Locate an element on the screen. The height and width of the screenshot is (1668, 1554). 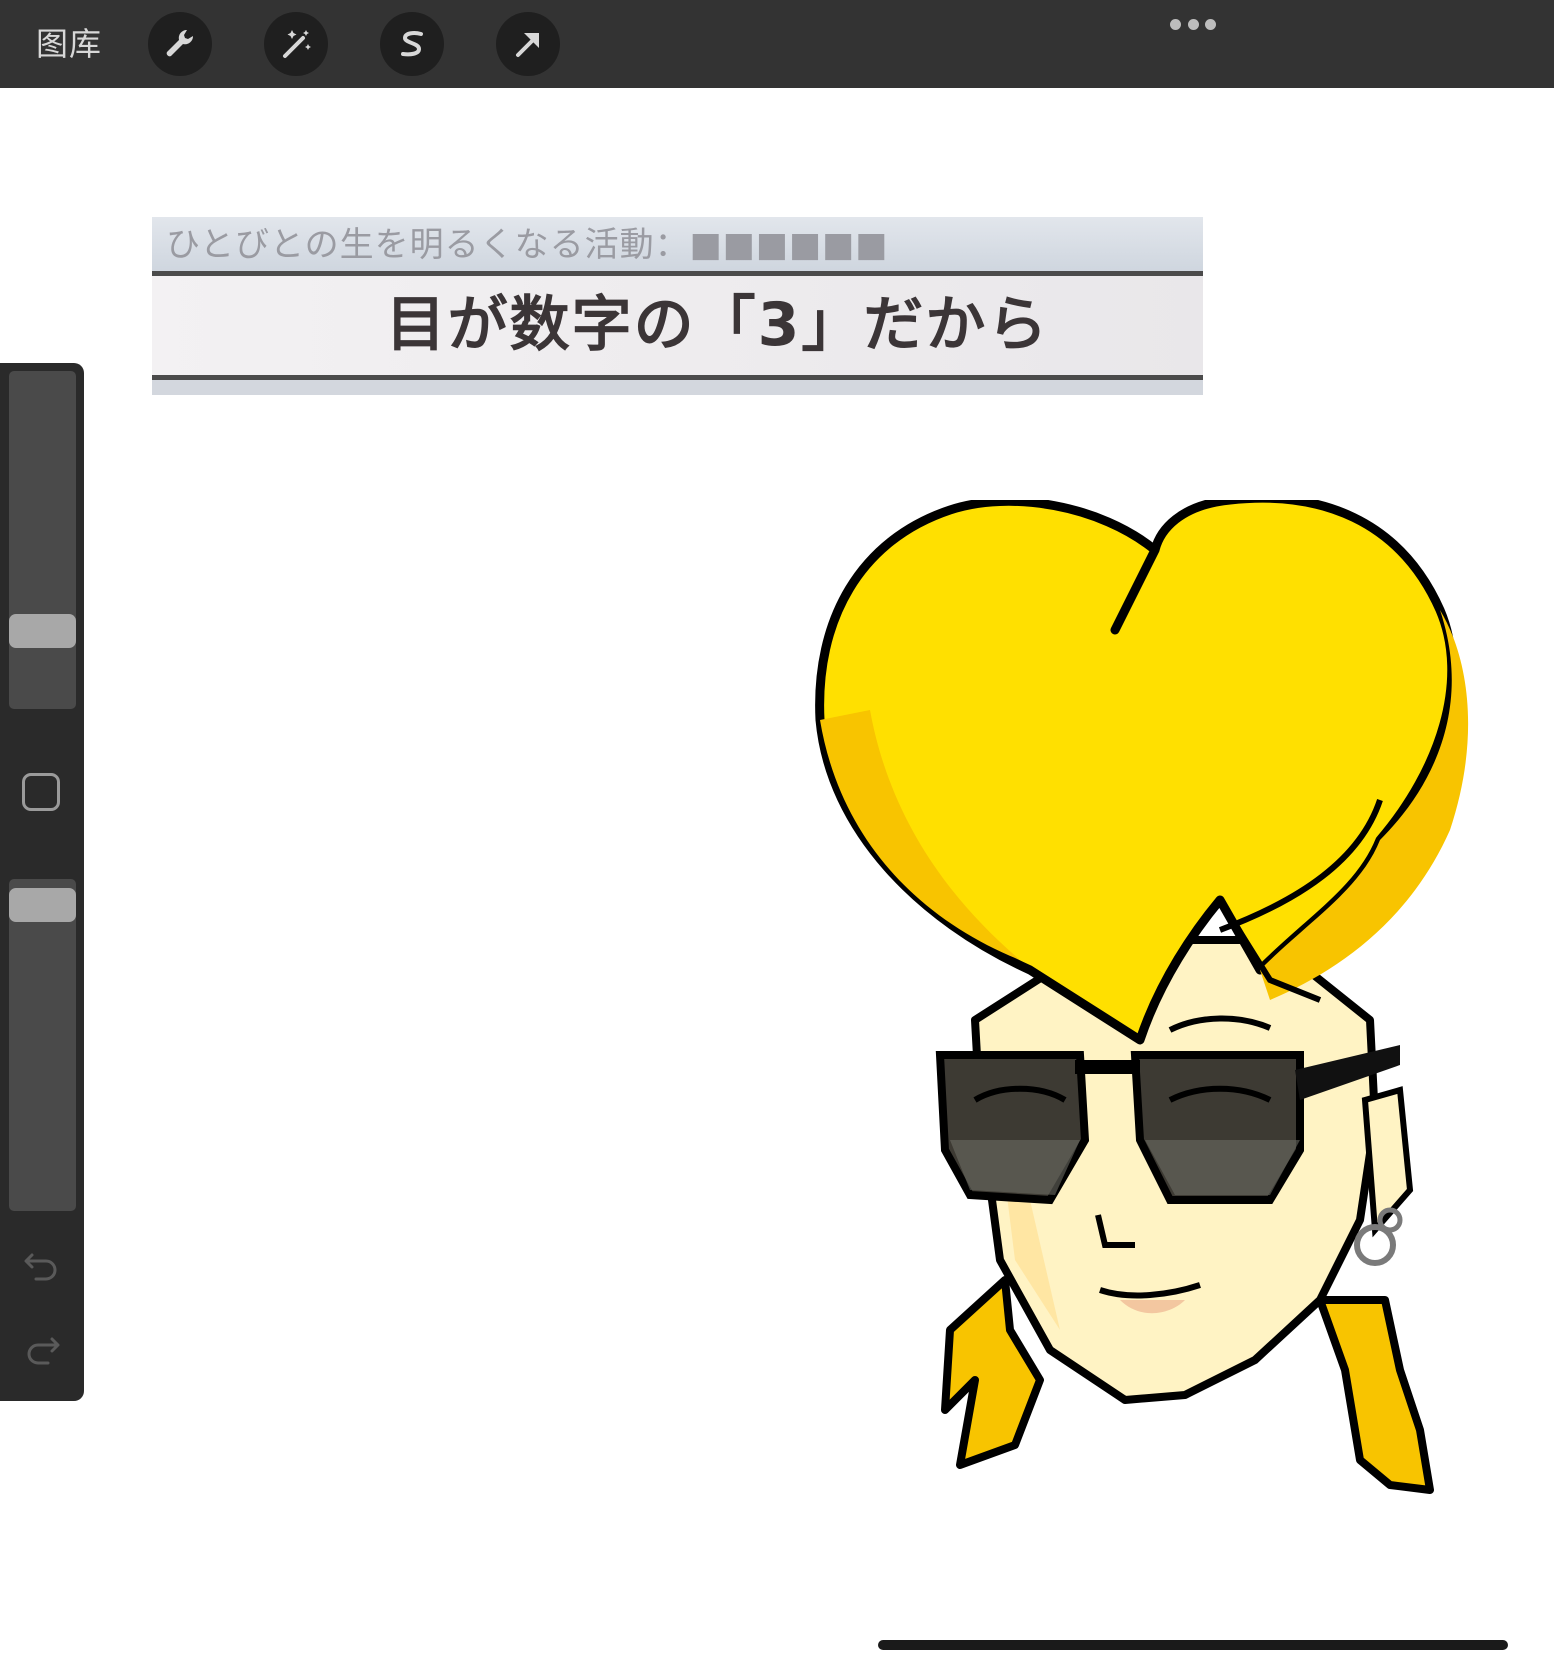
magic-wand-icon is located at coordinates (297, 44).